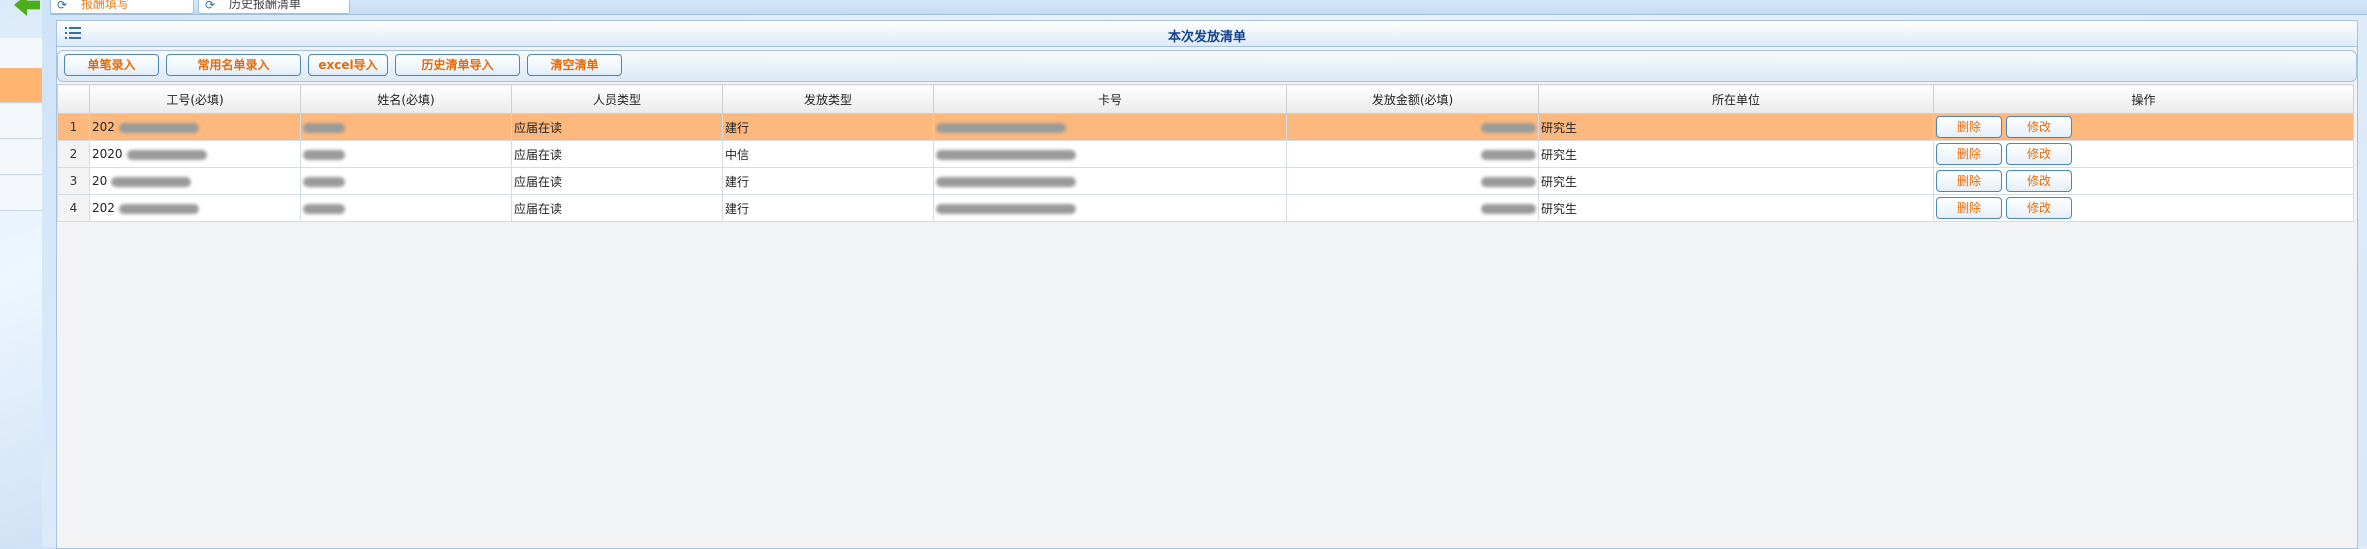 Image resolution: width=2367 pixels, height=549 pixels. What do you see at coordinates (457, 65) in the screenshot?
I see `history-import-button: 历史清单导入` at bounding box center [457, 65].